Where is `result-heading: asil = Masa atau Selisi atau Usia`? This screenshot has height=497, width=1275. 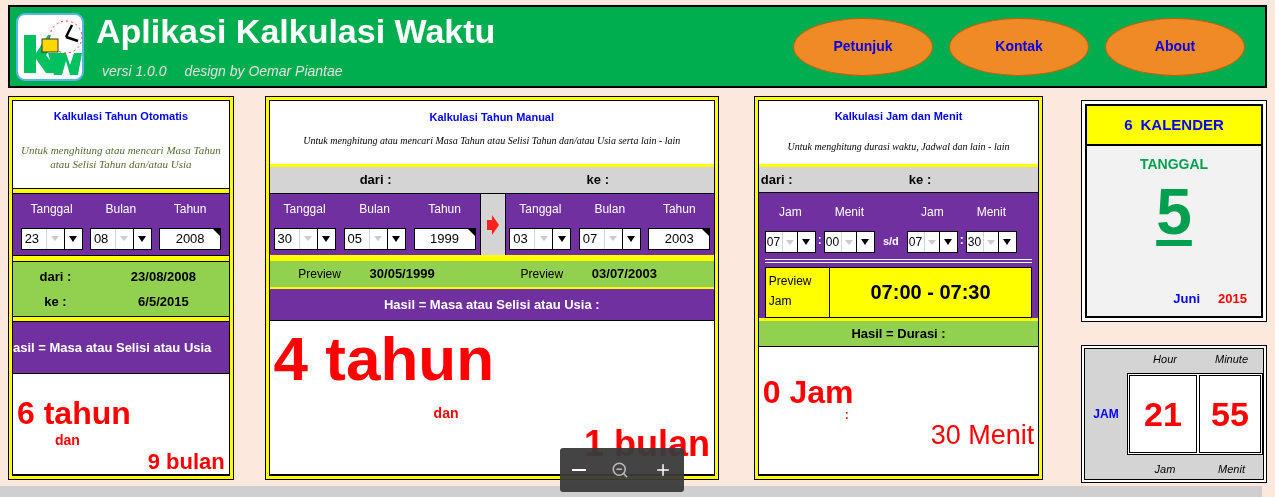 result-heading: asil = Masa atau Selisi atau Usia is located at coordinates (112, 347).